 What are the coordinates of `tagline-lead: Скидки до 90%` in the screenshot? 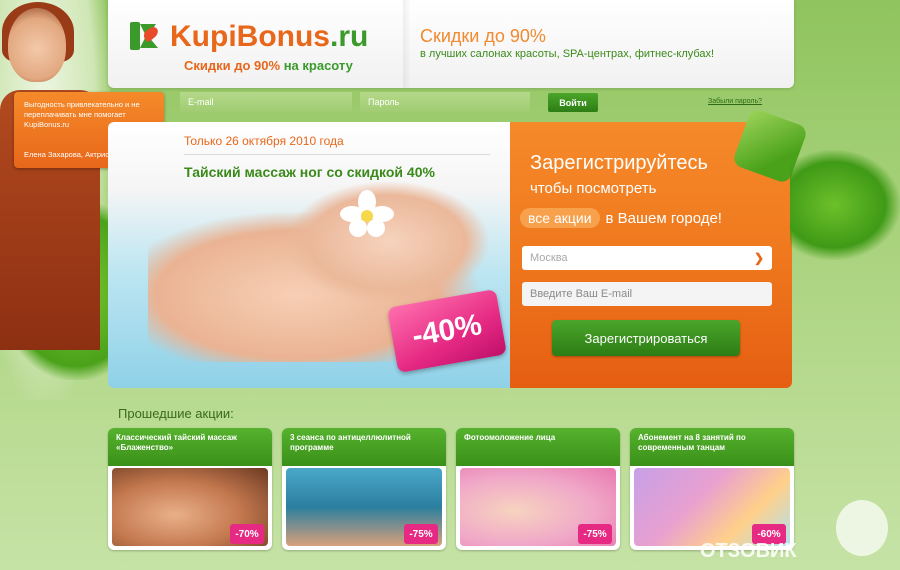 It's located at (232, 65).